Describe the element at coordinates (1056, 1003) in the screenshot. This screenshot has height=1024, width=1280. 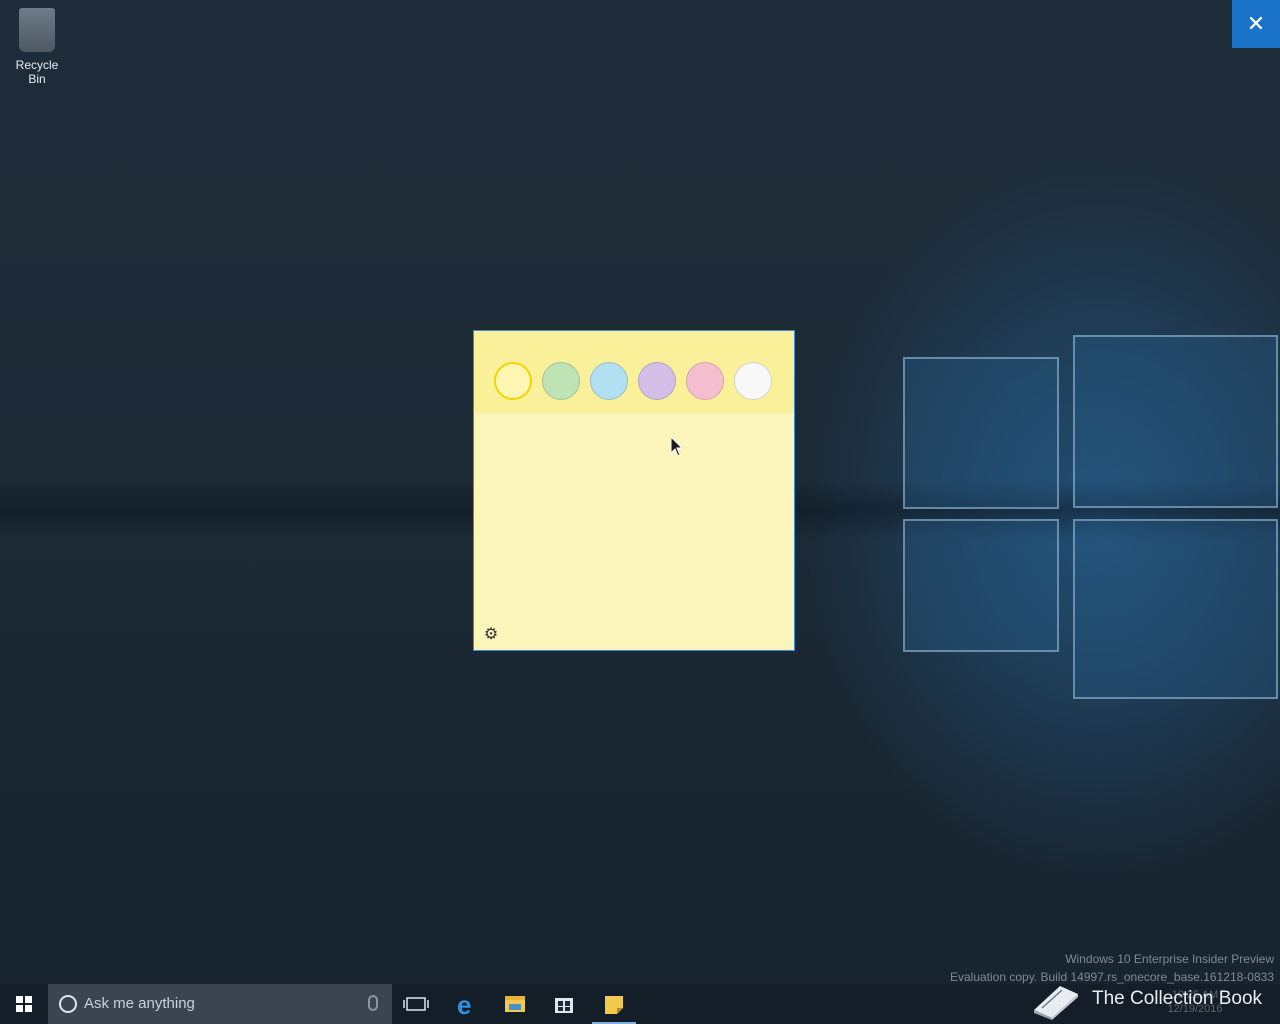
I see `book-icon` at that location.